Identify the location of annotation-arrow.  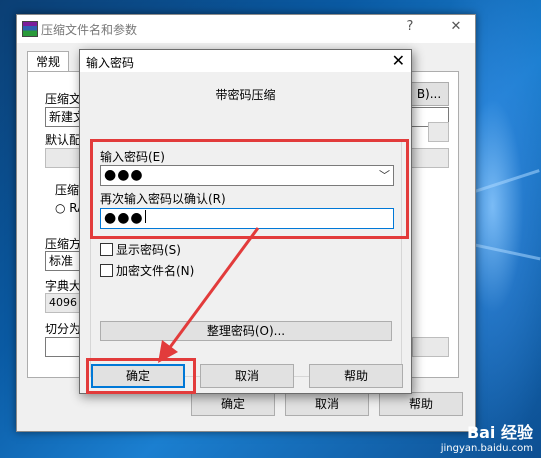
(209, 295).